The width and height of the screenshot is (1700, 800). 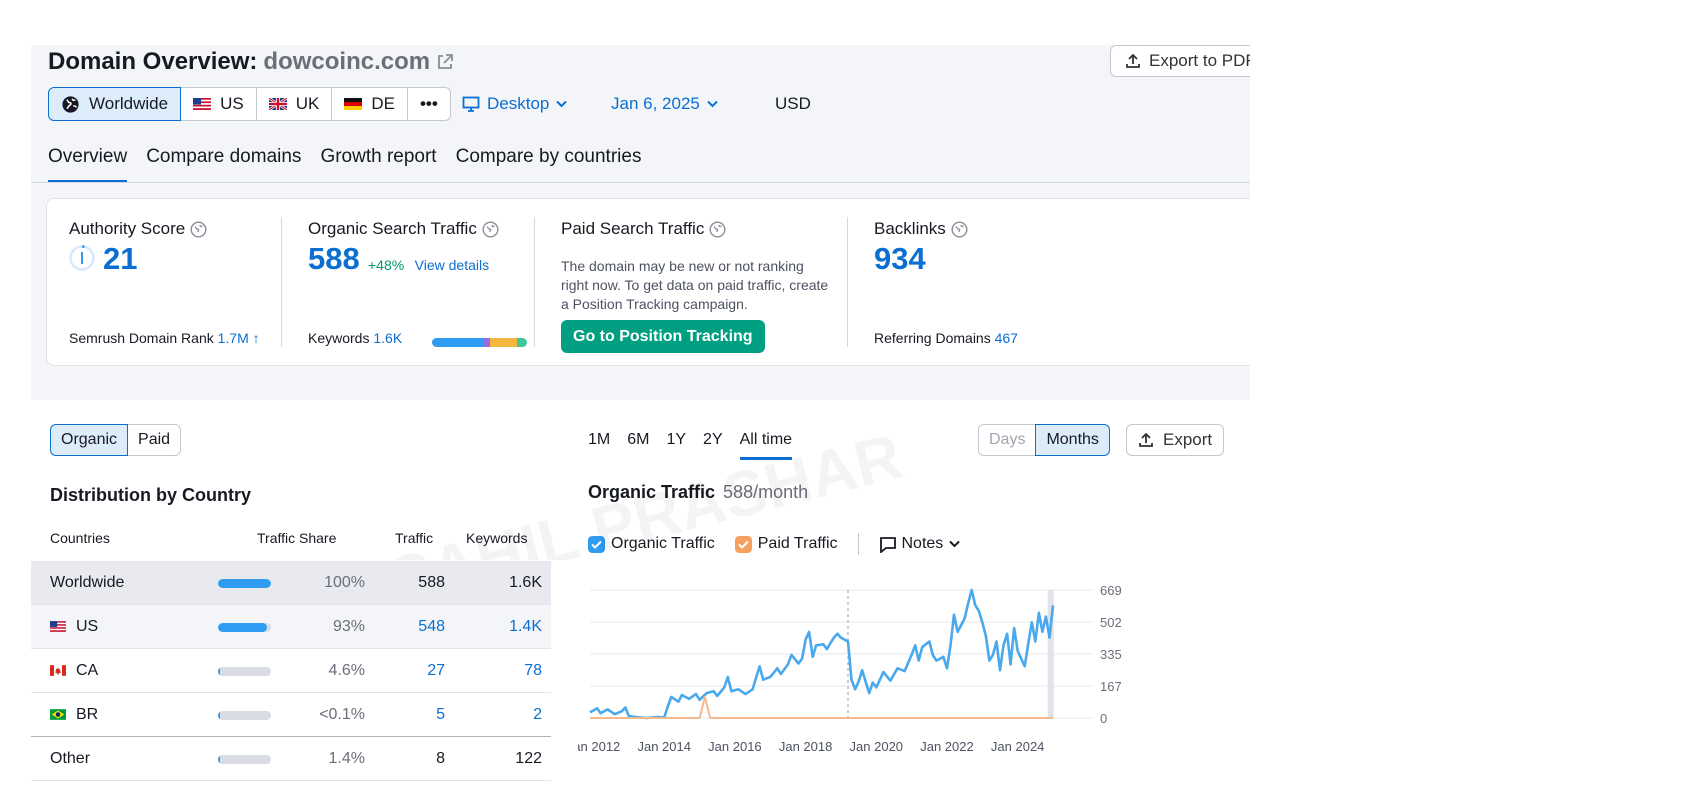 I want to click on traffic-share-value: 100%, so click(x=344, y=582).